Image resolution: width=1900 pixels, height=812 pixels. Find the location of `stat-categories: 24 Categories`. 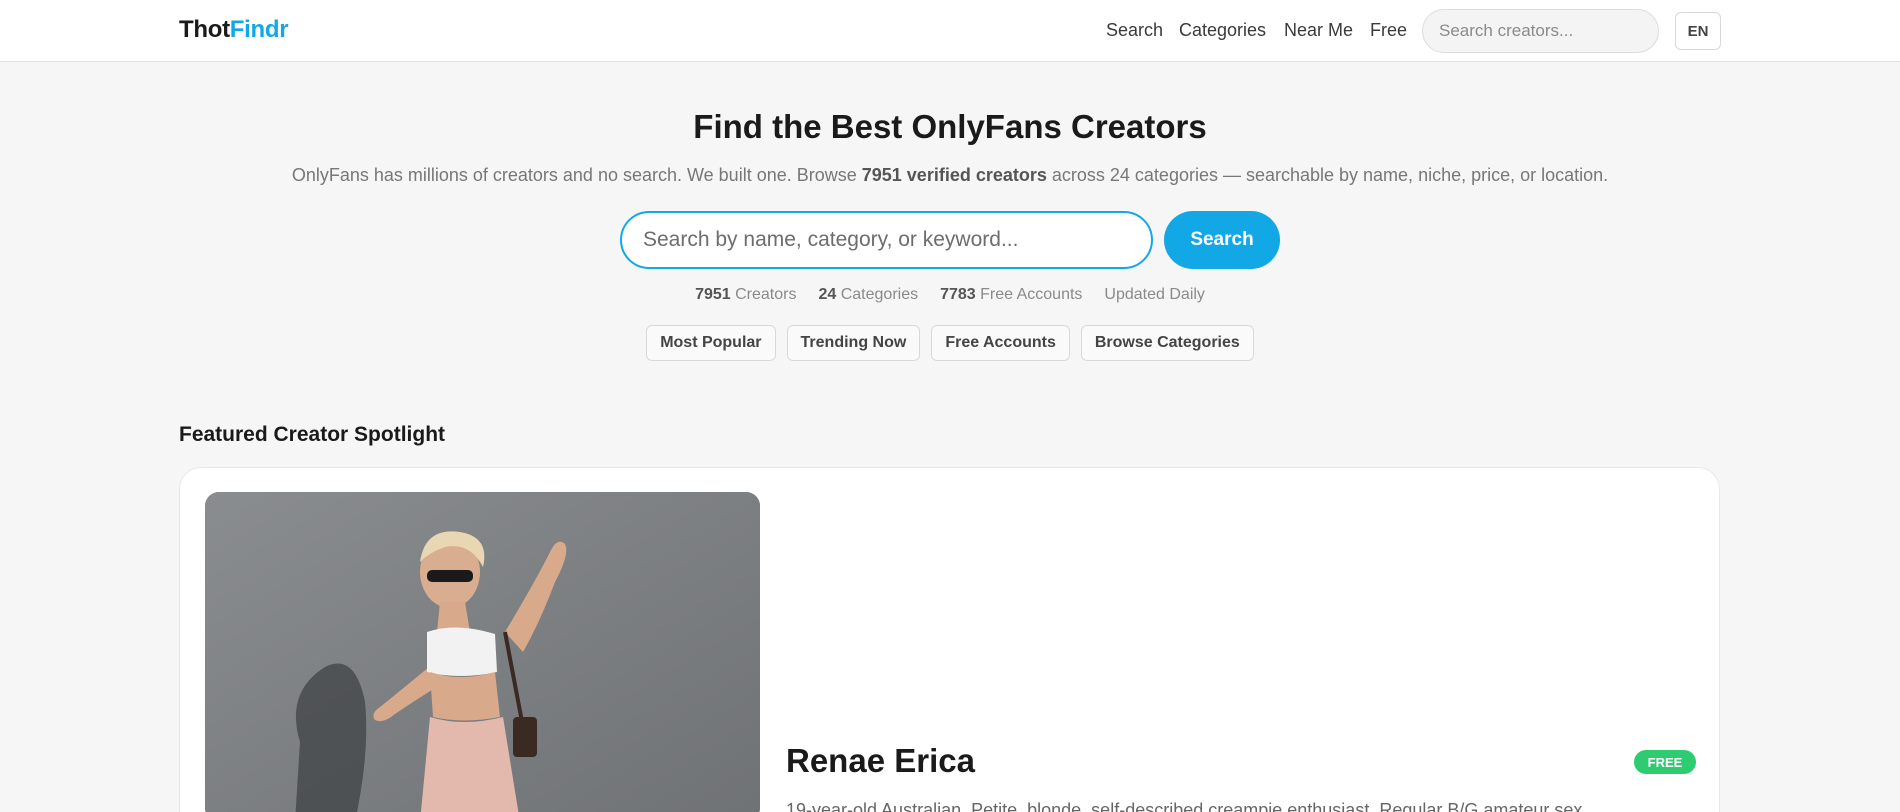

stat-categories: 24 Categories is located at coordinates (868, 295).